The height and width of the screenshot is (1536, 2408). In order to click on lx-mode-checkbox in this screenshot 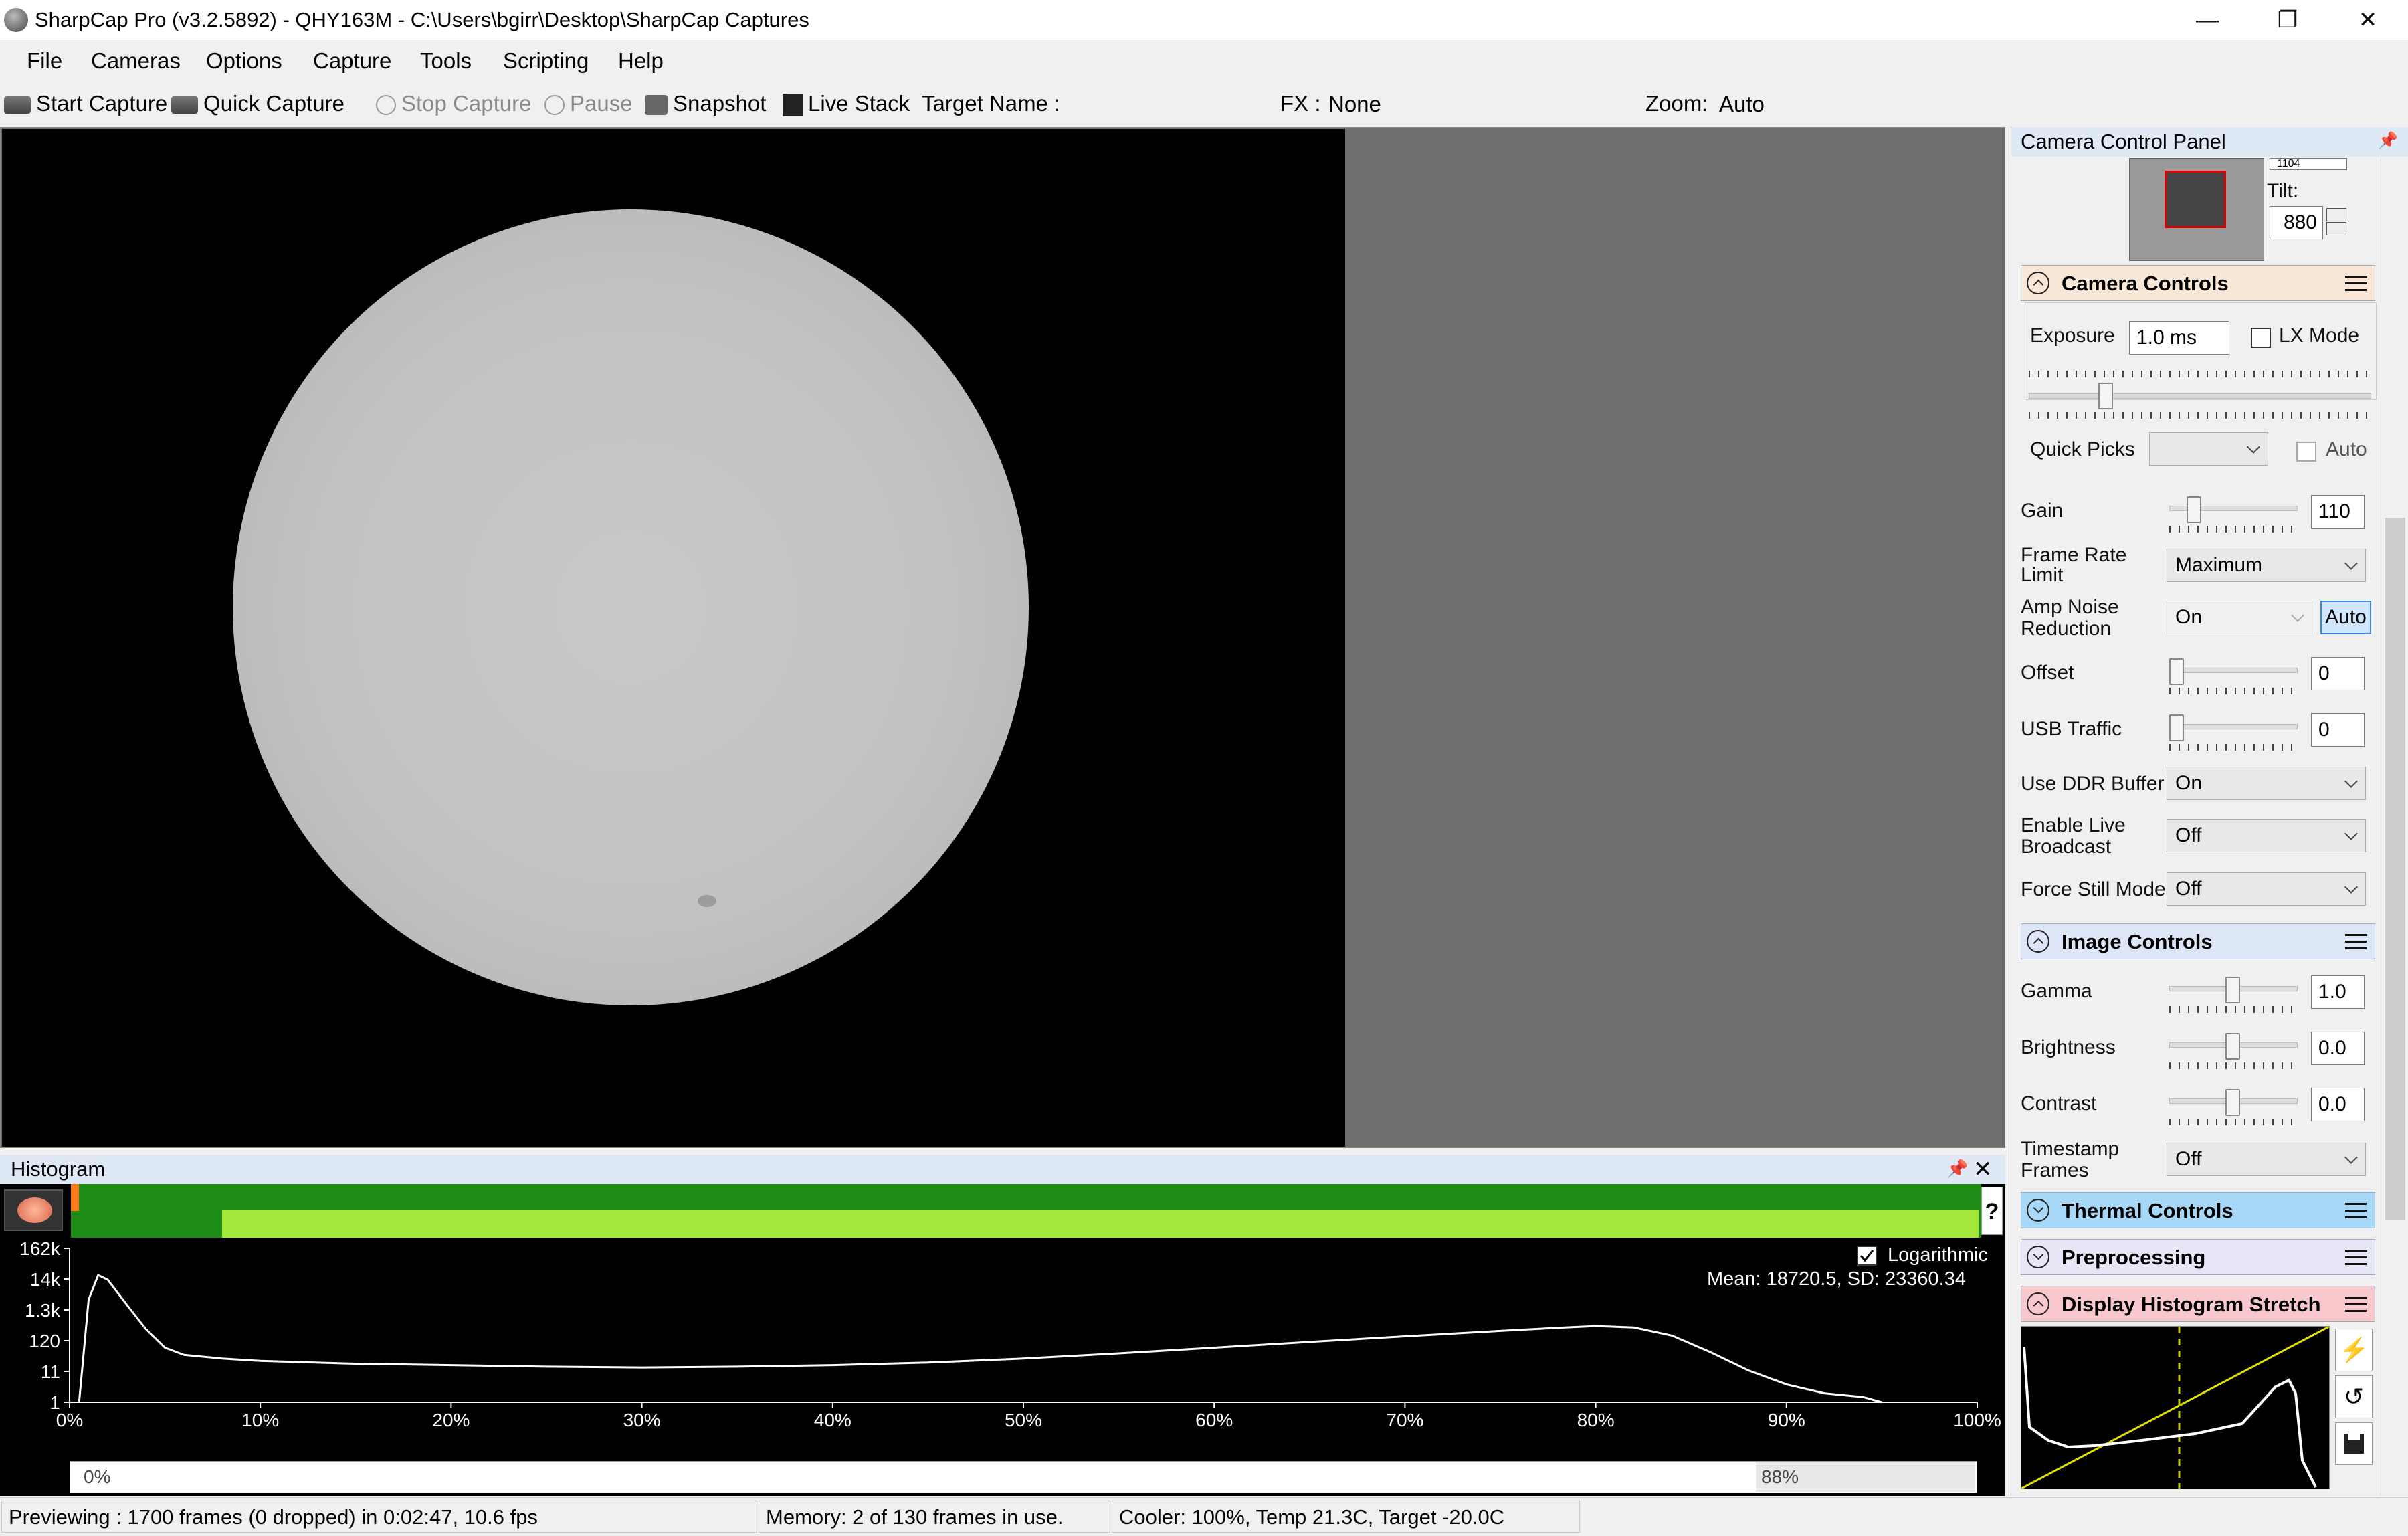, I will do `click(2261, 338)`.